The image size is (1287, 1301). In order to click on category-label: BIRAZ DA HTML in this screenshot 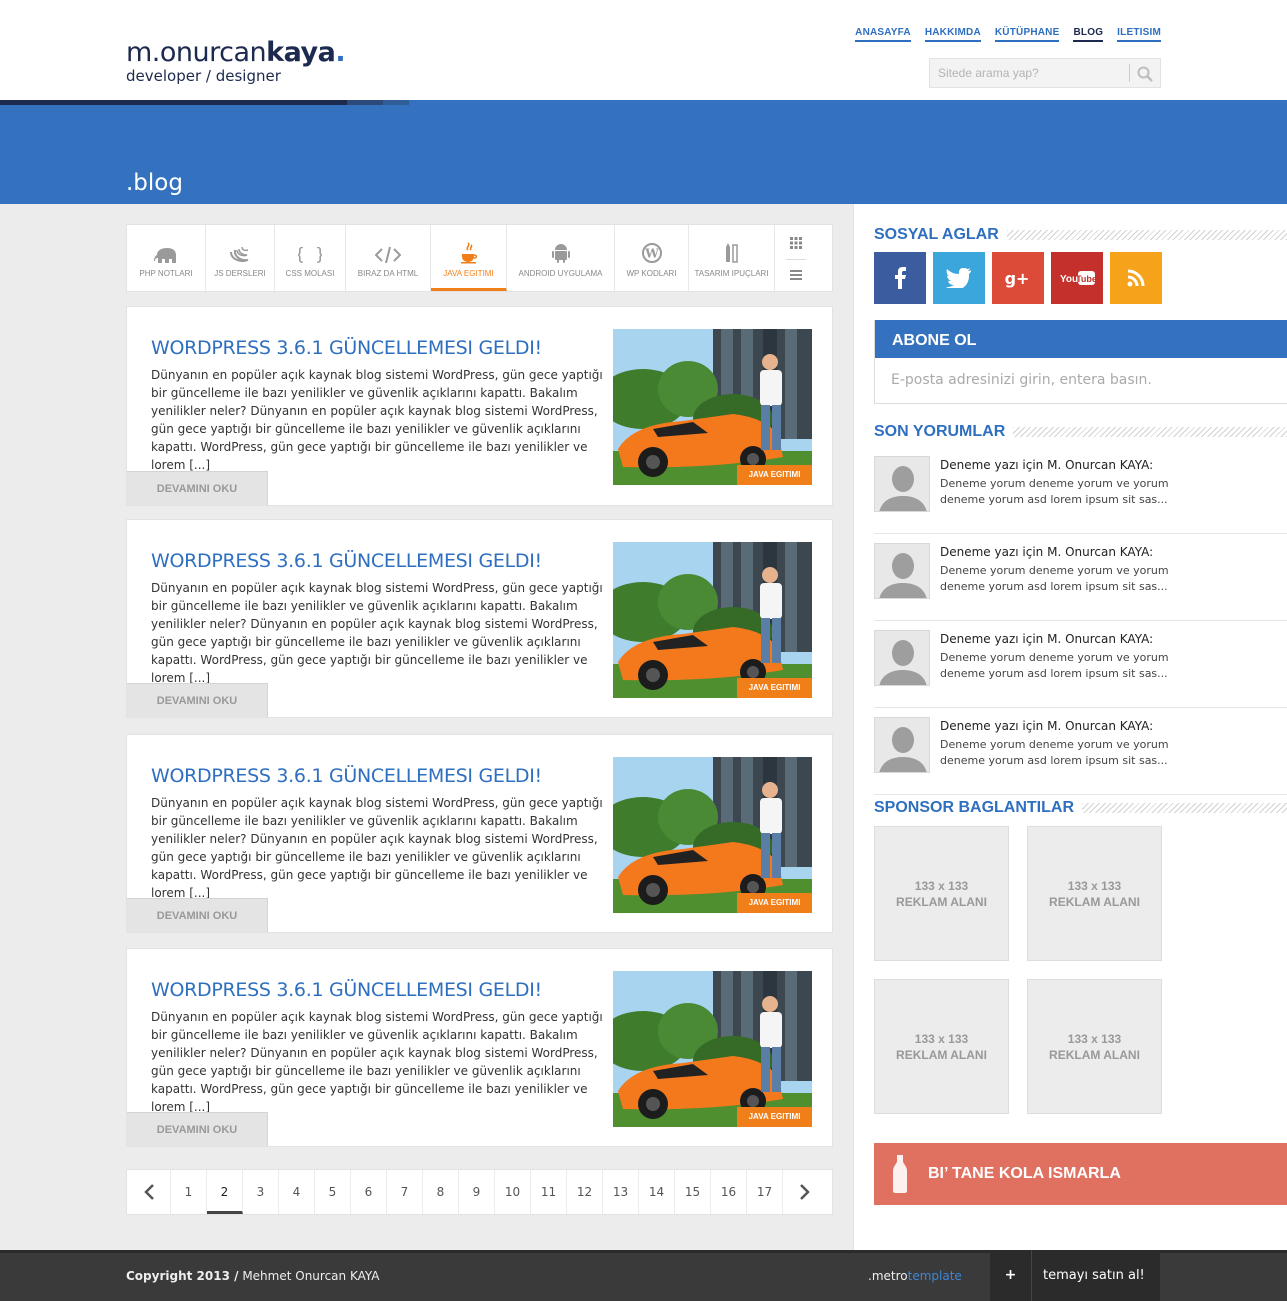, I will do `click(388, 273)`.